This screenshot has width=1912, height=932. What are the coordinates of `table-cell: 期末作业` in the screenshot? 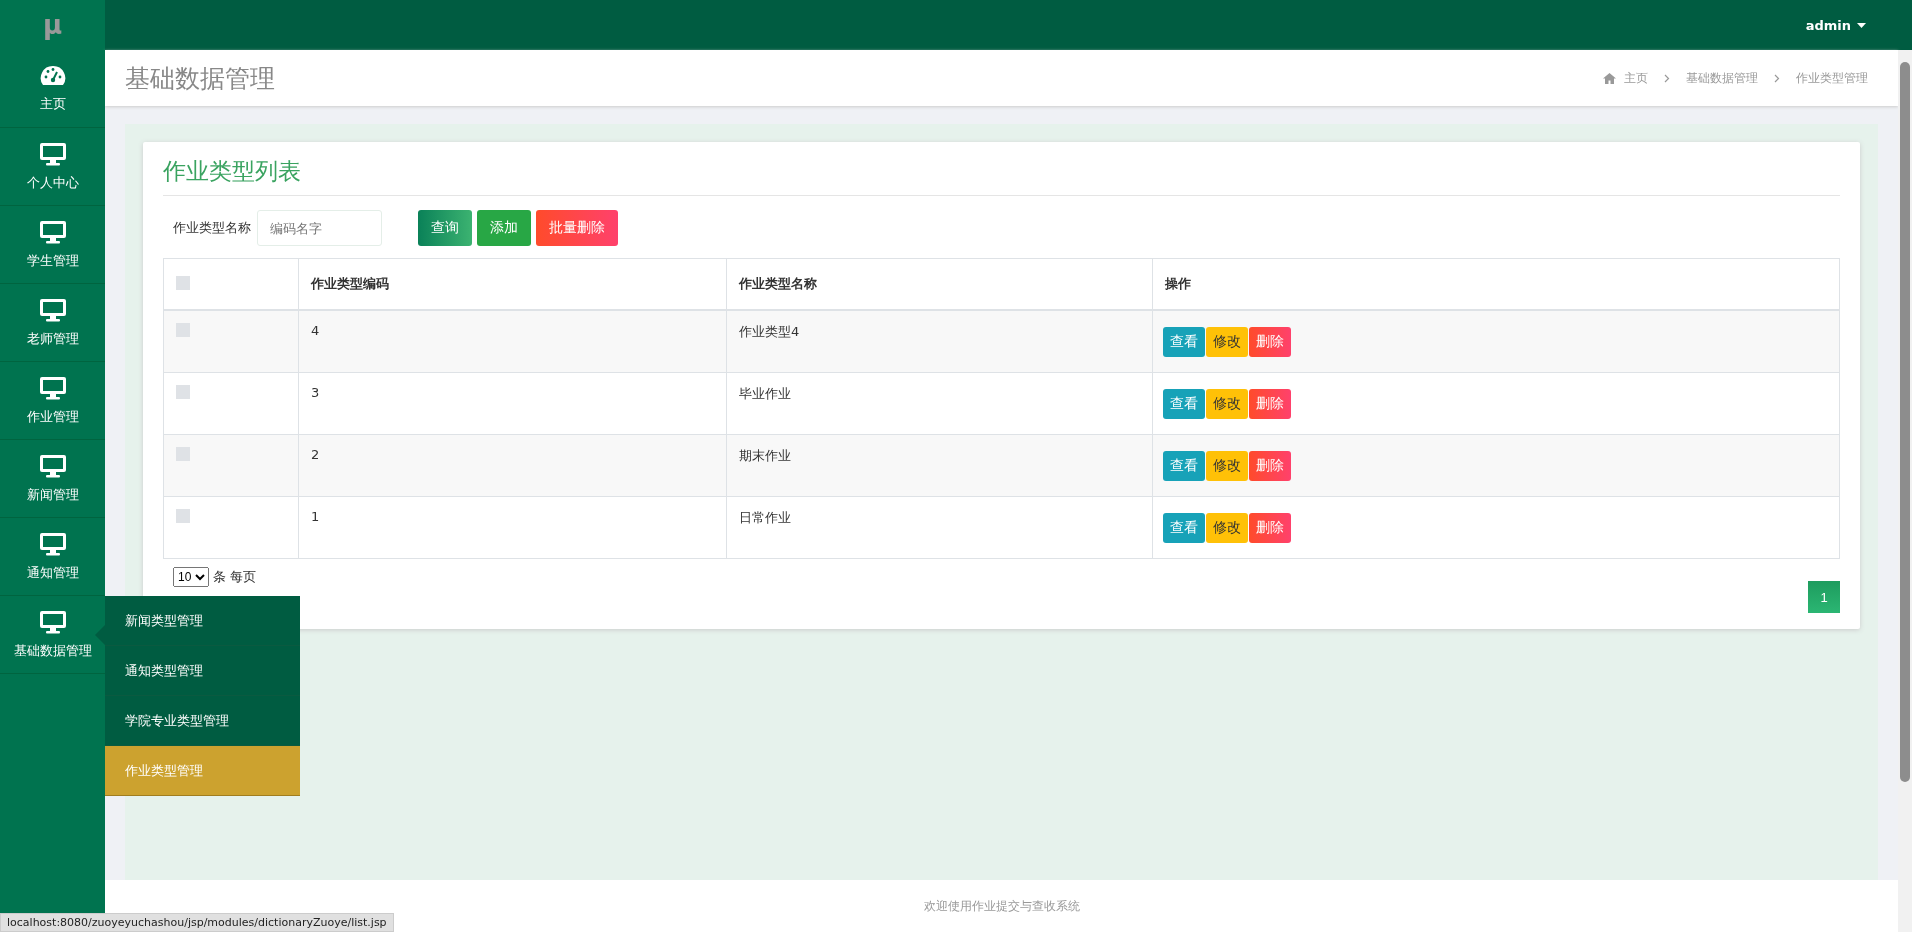 It's located at (939, 465).